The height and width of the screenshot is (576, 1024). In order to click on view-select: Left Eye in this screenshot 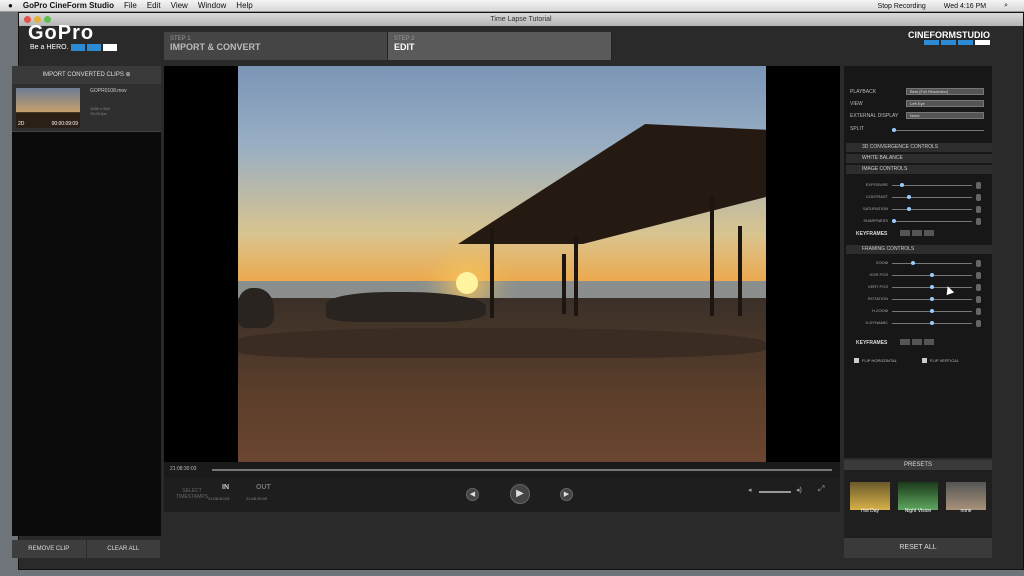, I will do `click(945, 103)`.